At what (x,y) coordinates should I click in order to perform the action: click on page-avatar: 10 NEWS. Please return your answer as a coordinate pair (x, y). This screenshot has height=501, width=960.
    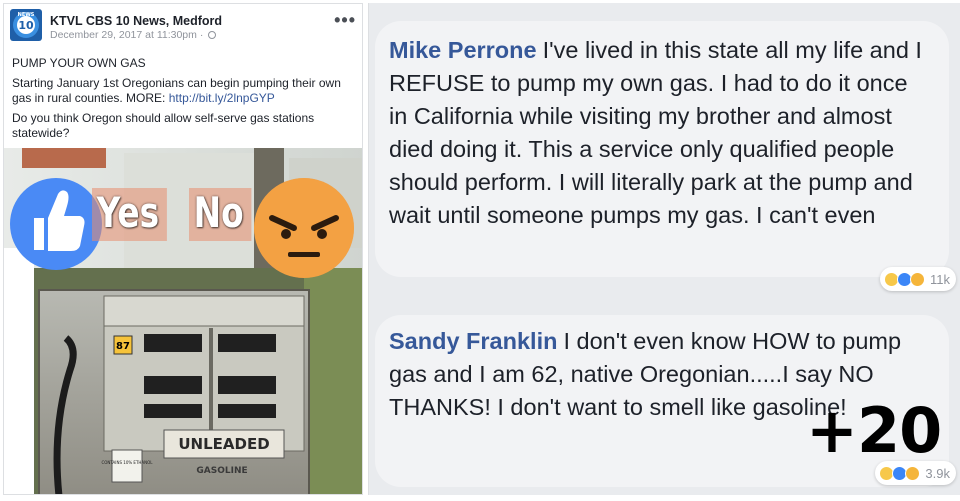
    Looking at the image, I should click on (26, 25).